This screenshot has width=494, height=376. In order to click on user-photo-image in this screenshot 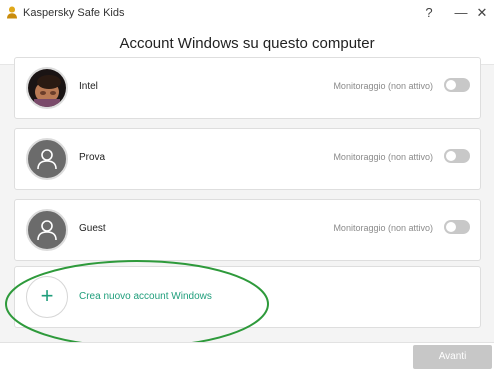, I will do `click(47, 88)`.